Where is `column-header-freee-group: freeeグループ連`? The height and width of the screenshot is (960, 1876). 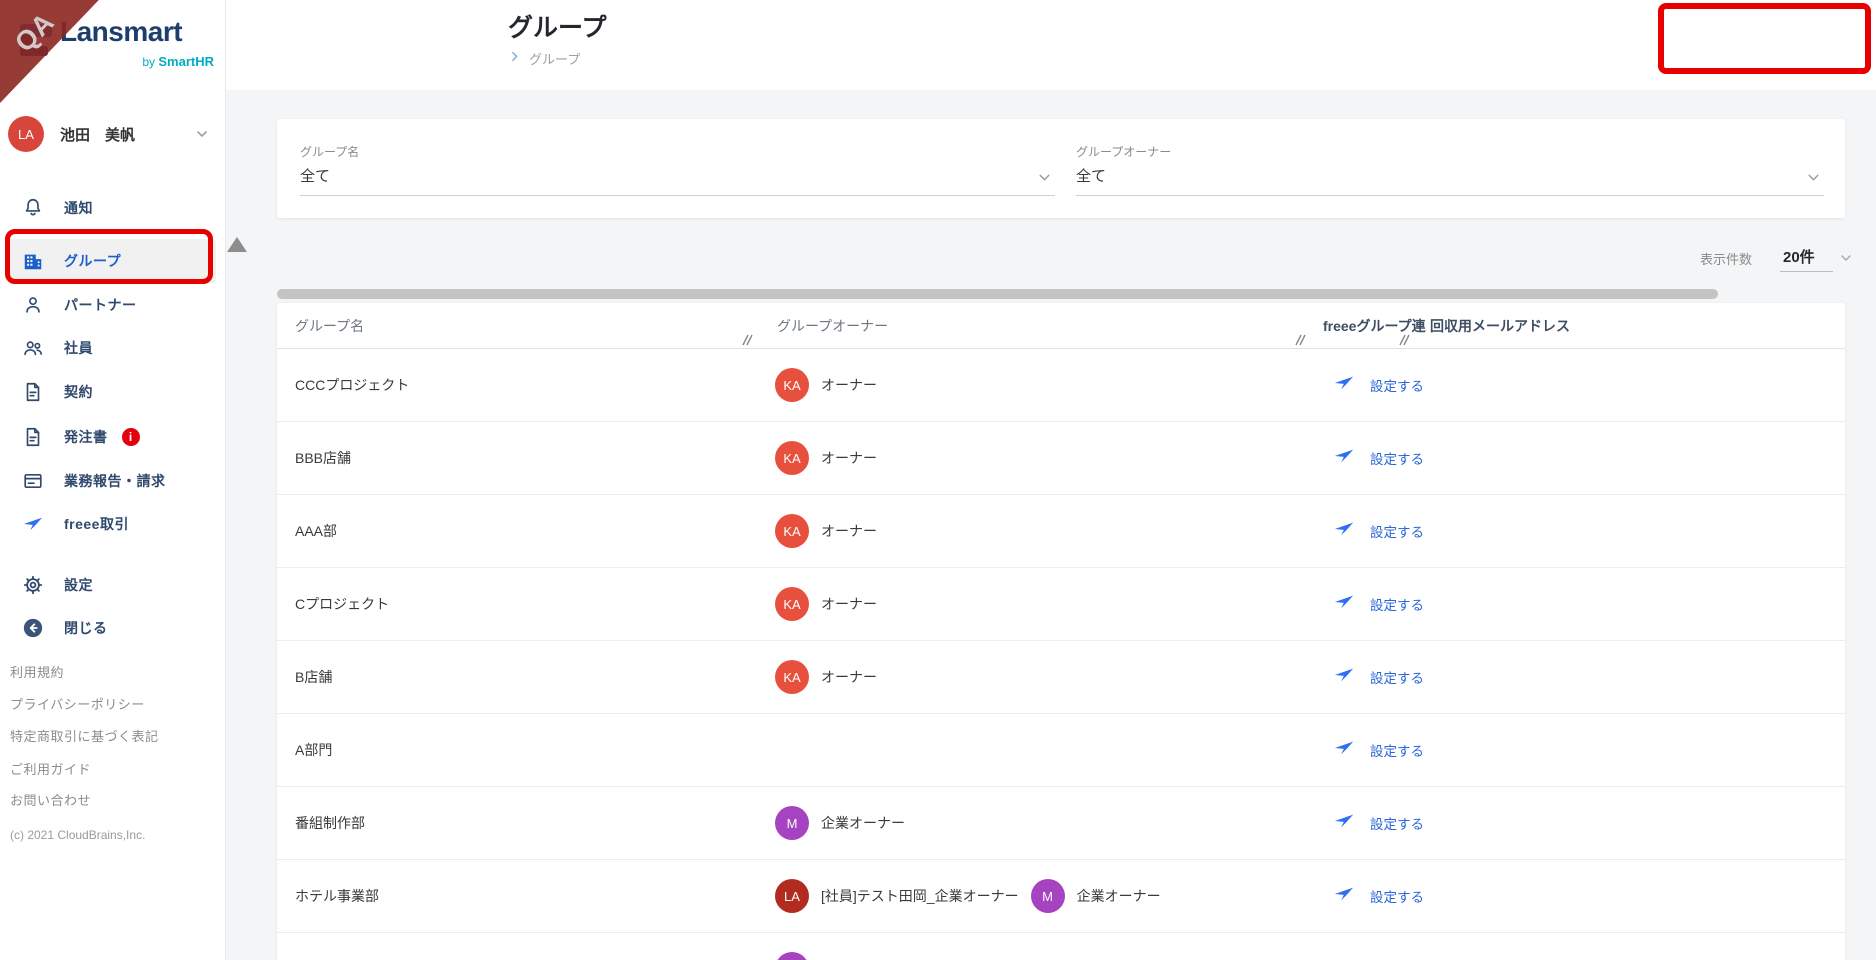 column-header-freee-group: freeeグループ連 is located at coordinates (1374, 325).